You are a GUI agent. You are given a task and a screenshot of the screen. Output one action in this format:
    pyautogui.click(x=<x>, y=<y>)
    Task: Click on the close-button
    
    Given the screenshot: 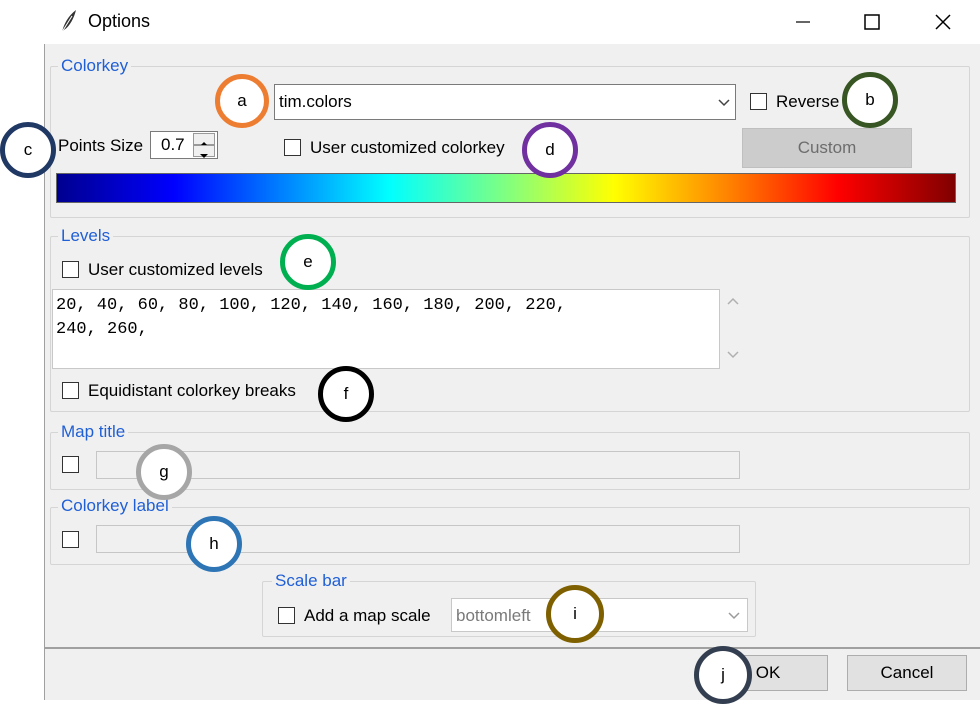 What is the action you would take?
    pyautogui.click(x=943, y=22)
    